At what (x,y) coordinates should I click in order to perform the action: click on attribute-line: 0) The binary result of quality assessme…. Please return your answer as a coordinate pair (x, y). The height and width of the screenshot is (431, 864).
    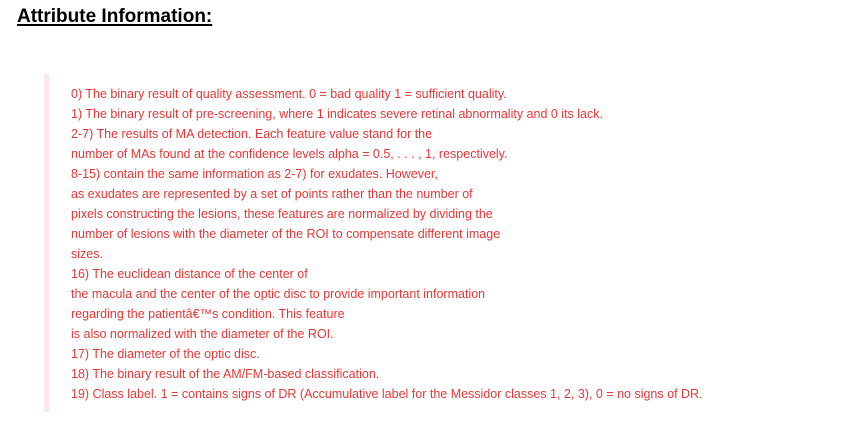
    Looking at the image, I should click on (289, 94).